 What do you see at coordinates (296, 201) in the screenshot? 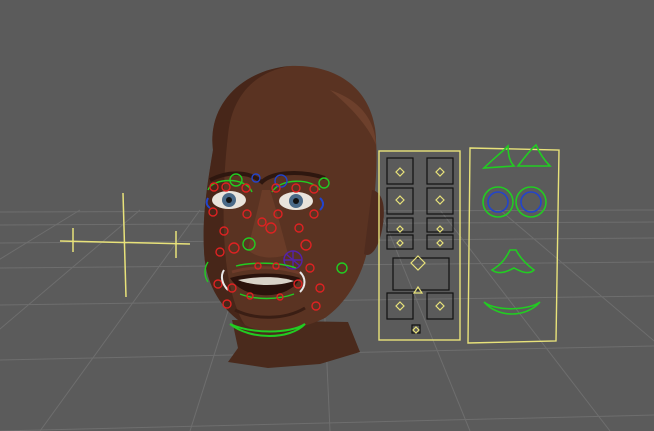
I see `right-eye` at bounding box center [296, 201].